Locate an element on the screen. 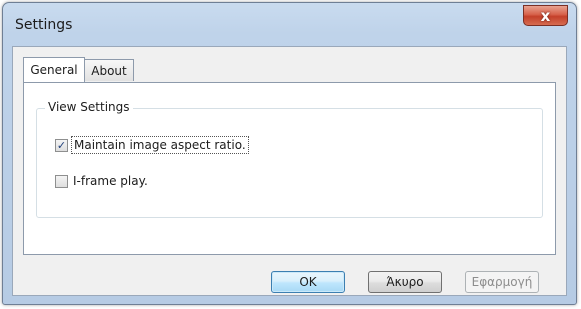 The width and height of the screenshot is (581, 309). window-title: Settings is located at coordinates (44, 25).